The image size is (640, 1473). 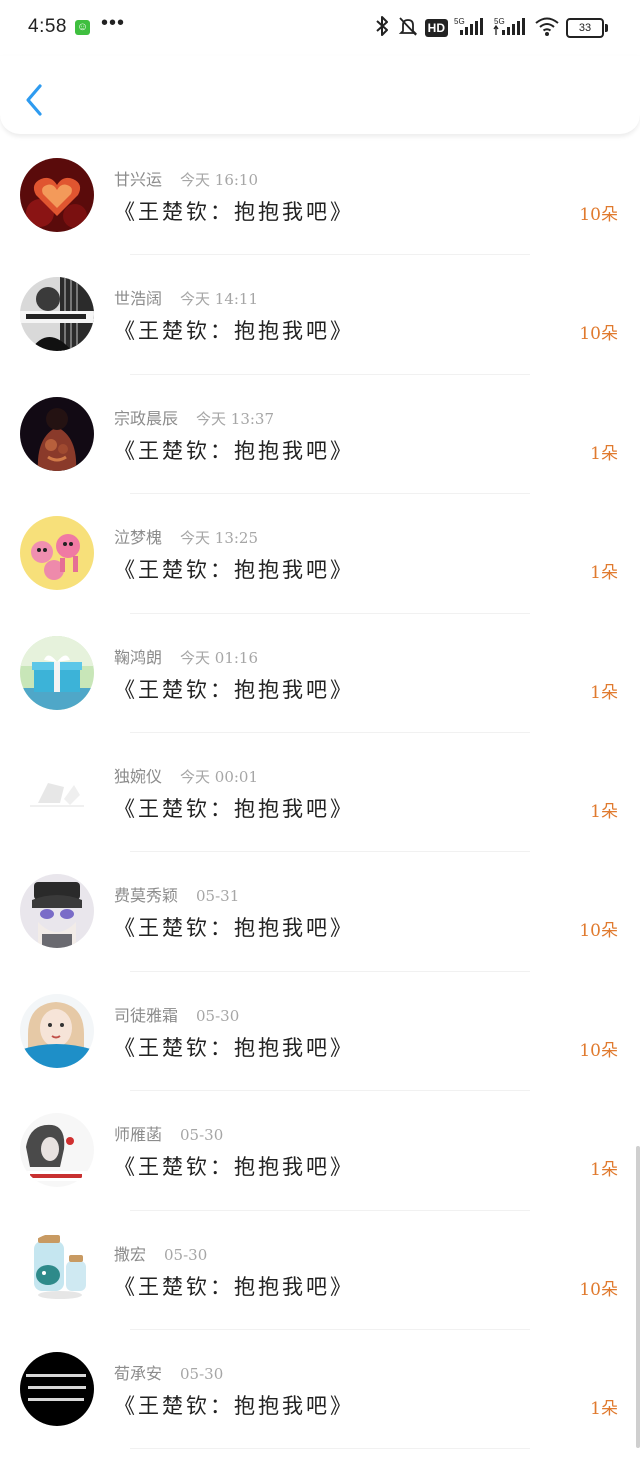 I want to click on sender-info: 费莫秀颖 05-31, so click(x=176, y=894).